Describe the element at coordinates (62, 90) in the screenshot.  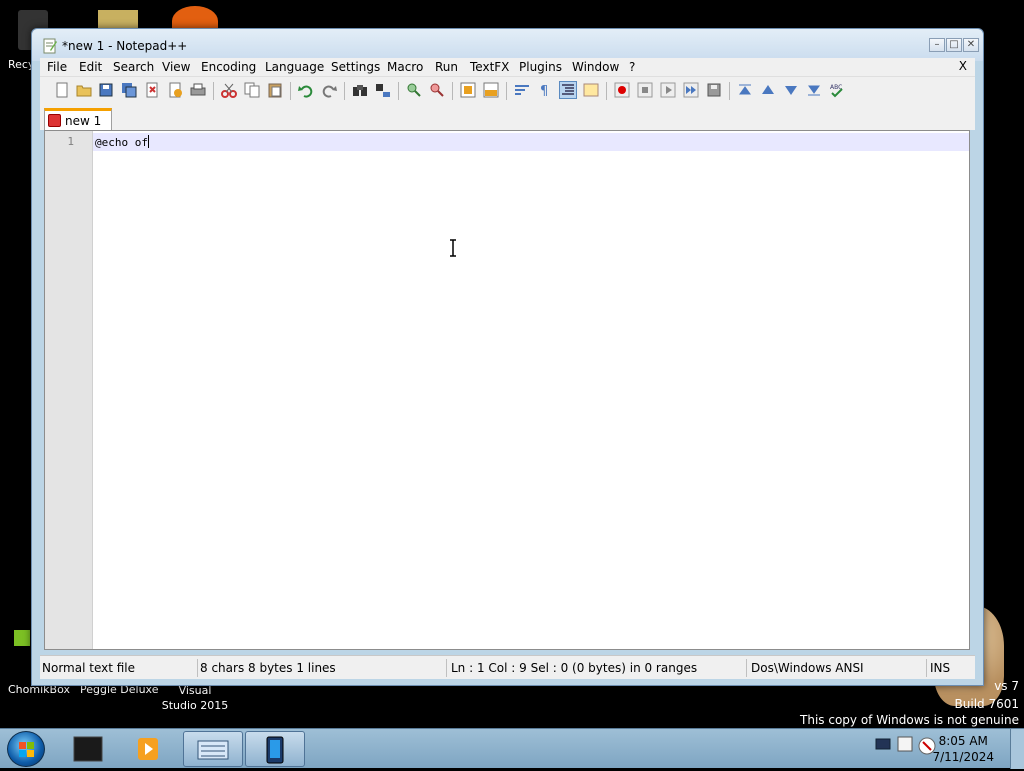
I see `new-file-icon` at that location.